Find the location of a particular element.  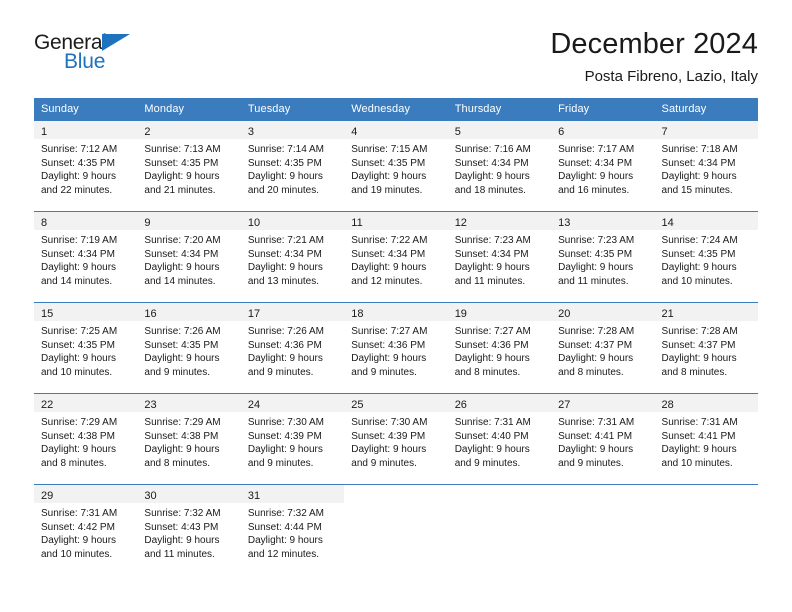

sunset-text: Sunset: 4:36 PM is located at coordinates (491, 345).